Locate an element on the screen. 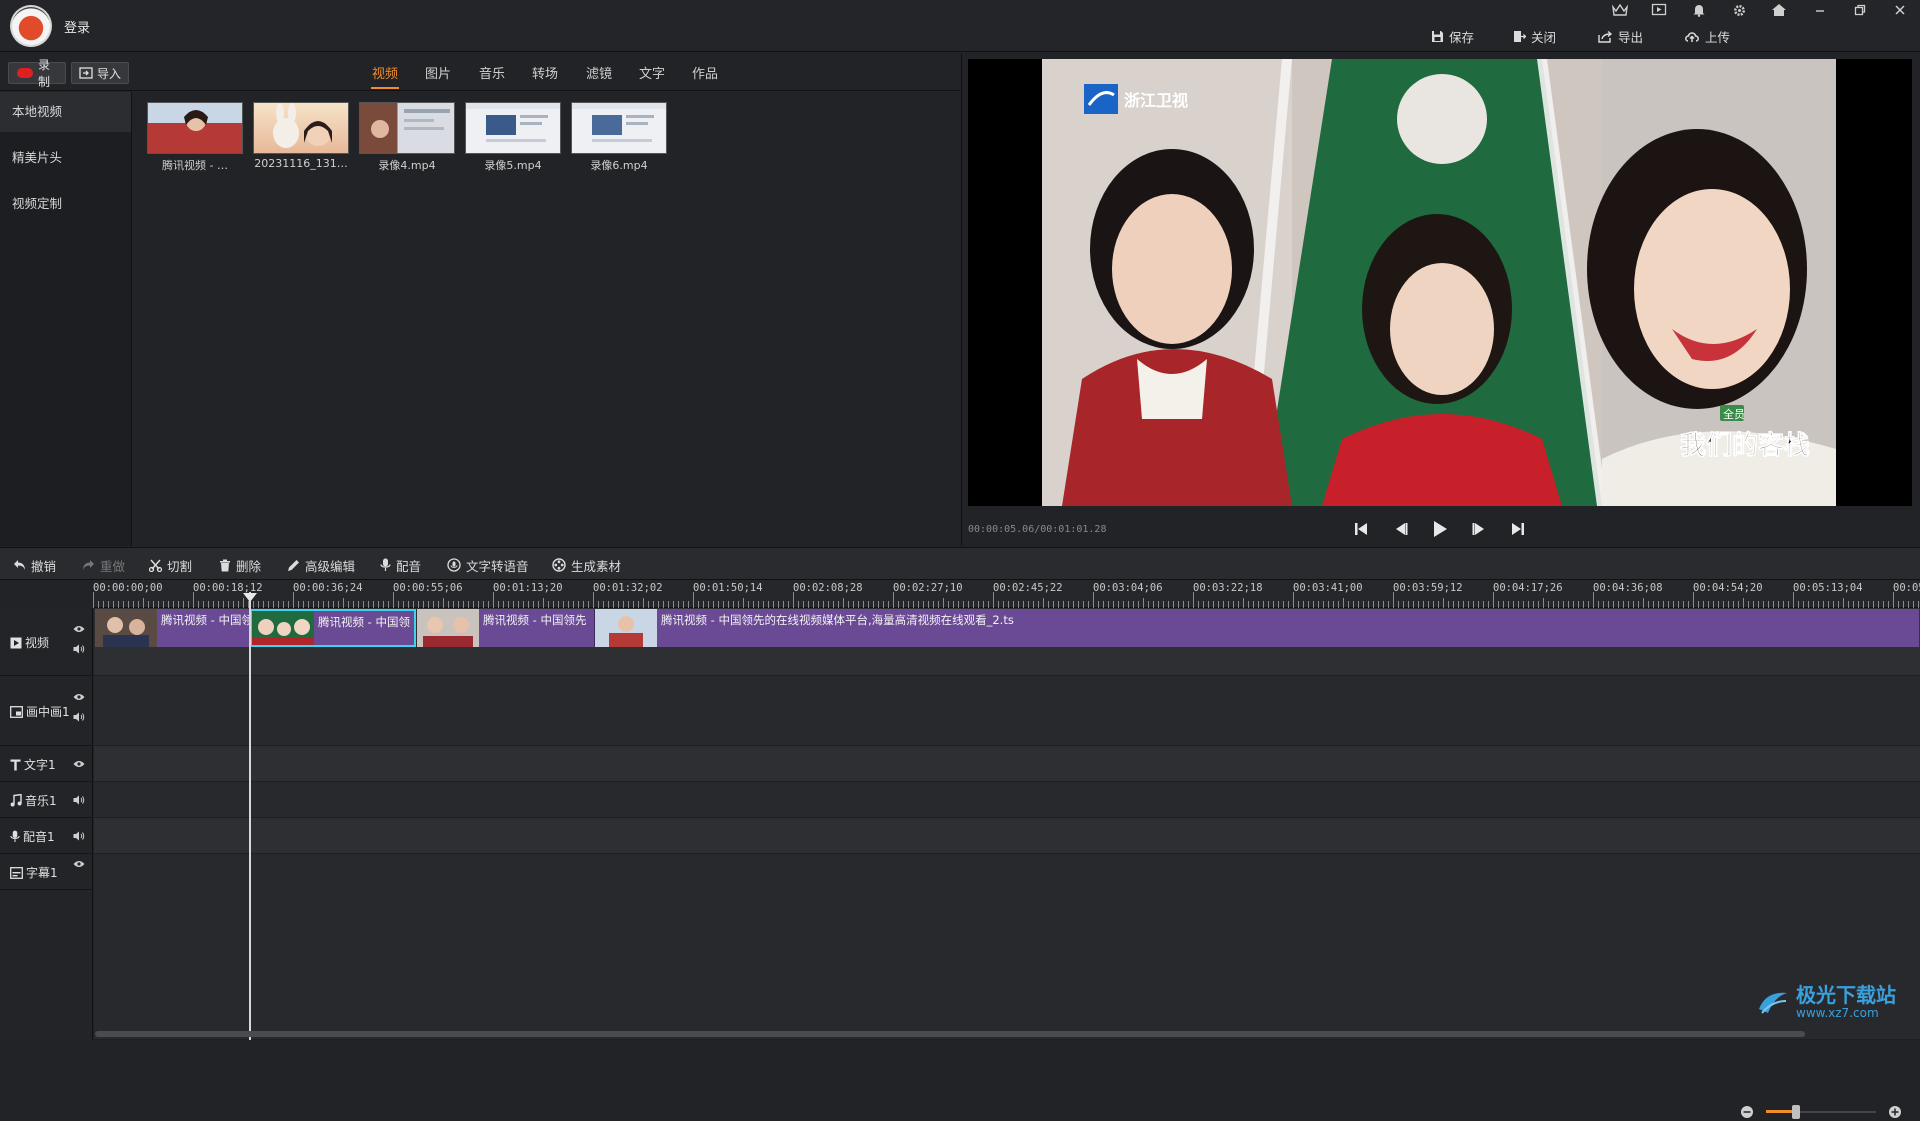 The width and height of the screenshot is (1920, 1121). login-link: 登录 is located at coordinates (77, 26).